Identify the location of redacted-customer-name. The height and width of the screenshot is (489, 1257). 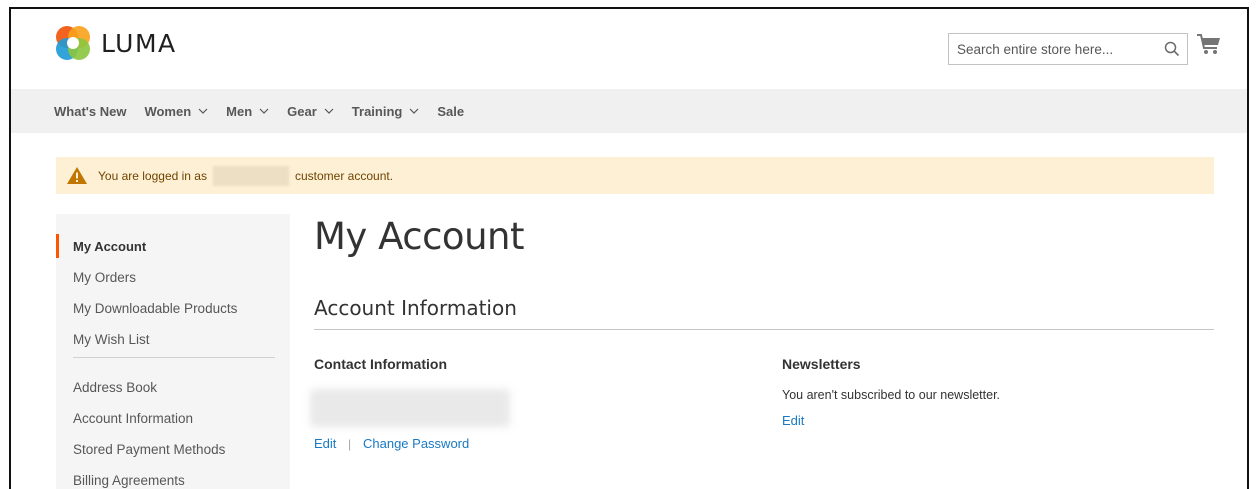
(250, 175).